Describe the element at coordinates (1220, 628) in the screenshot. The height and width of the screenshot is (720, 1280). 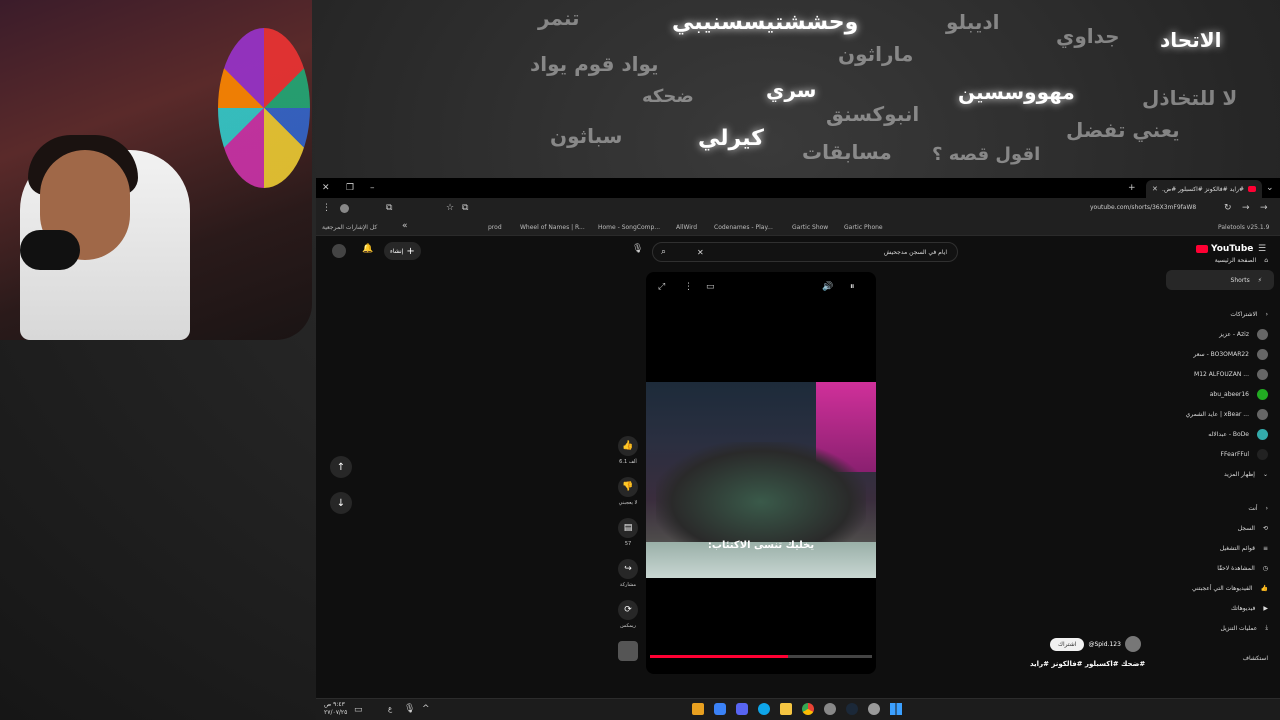
I see `you-item-downloads: عمليات التنزيل ⤓` at that location.